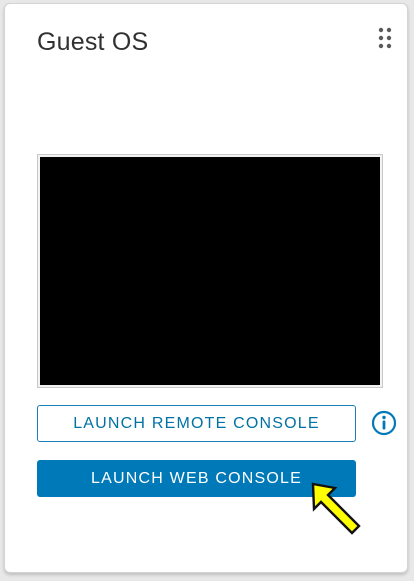 The width and height of the screenshot is (414, 581). Describe the element at coordinates (93, 42) in the screenshot. I see `card-title: Guest OS` at that location.